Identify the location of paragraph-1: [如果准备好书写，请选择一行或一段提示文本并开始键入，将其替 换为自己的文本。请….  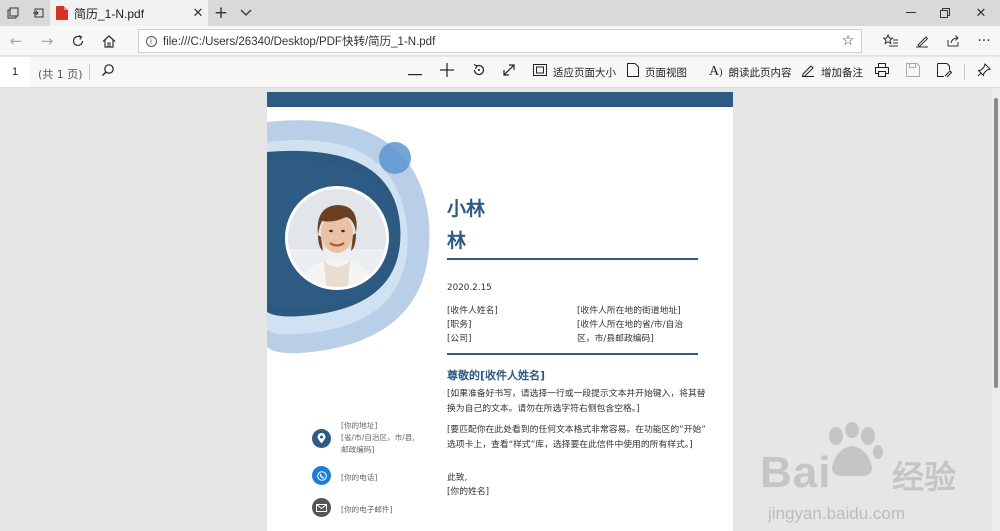
(577, 402).